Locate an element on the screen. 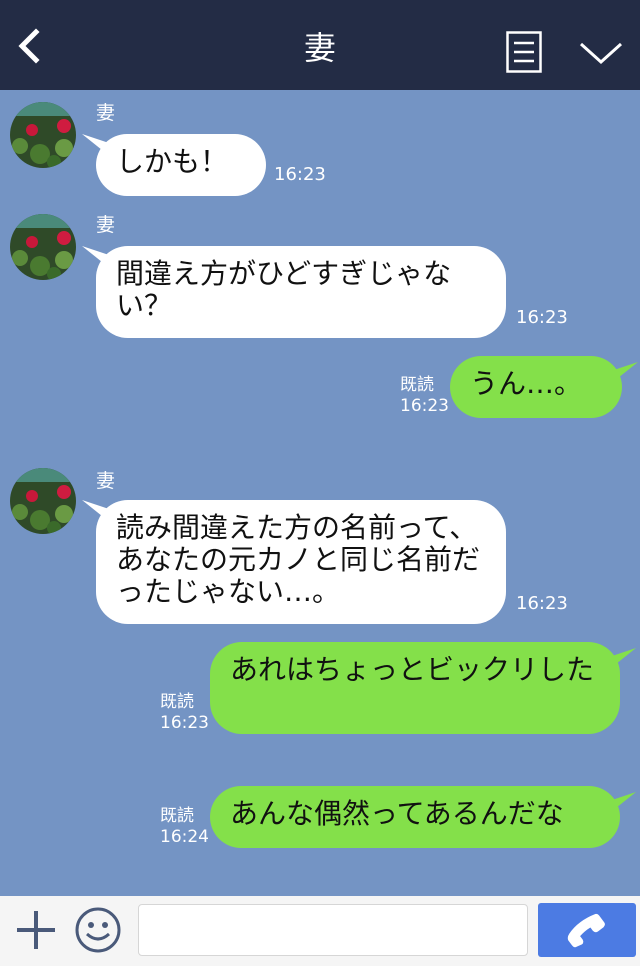 The width and height of the screenshot is (640, 966). message-input is located at coordinates (333, 930).